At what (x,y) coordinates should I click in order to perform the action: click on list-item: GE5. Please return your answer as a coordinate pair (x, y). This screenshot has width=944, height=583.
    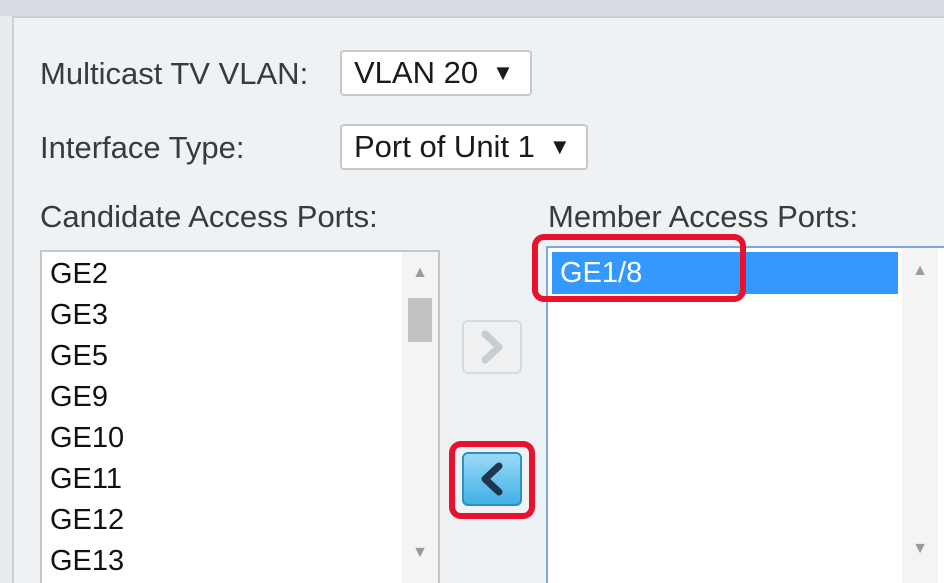
    Looking at the image, I should click on (79, 356).